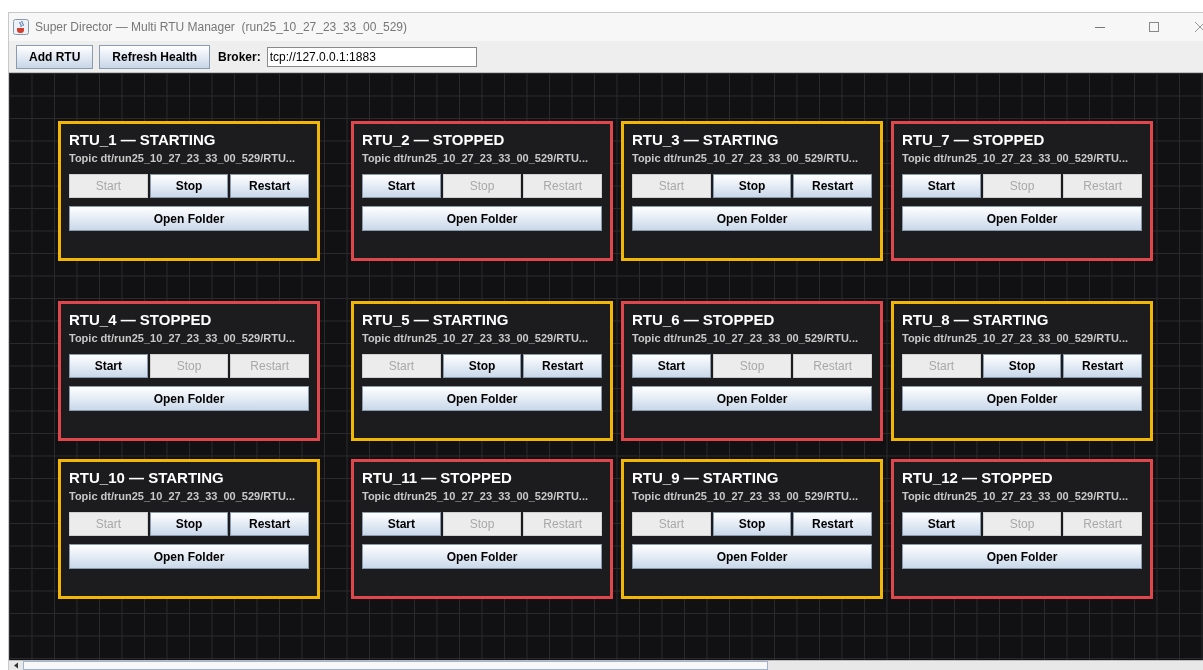 The image size is (1203, 670). What do you see at coordinates (147, 478) in the screenshot?
I see `card-title: RTU_10 — STARTING` at bounding box center [147, 478].